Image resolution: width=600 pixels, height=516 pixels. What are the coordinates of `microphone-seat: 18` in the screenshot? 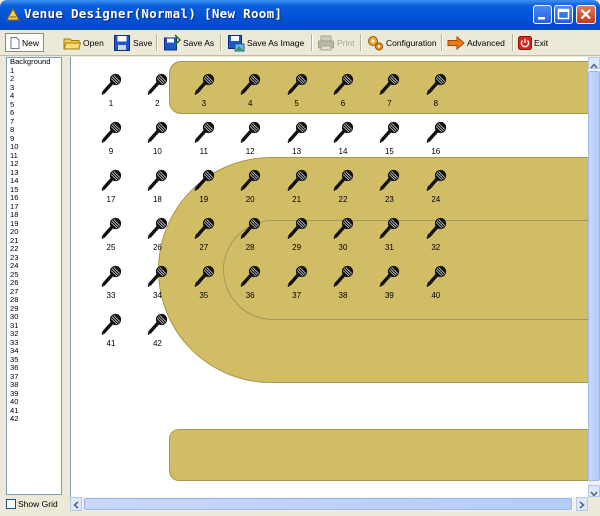 It's located at (157, 185).